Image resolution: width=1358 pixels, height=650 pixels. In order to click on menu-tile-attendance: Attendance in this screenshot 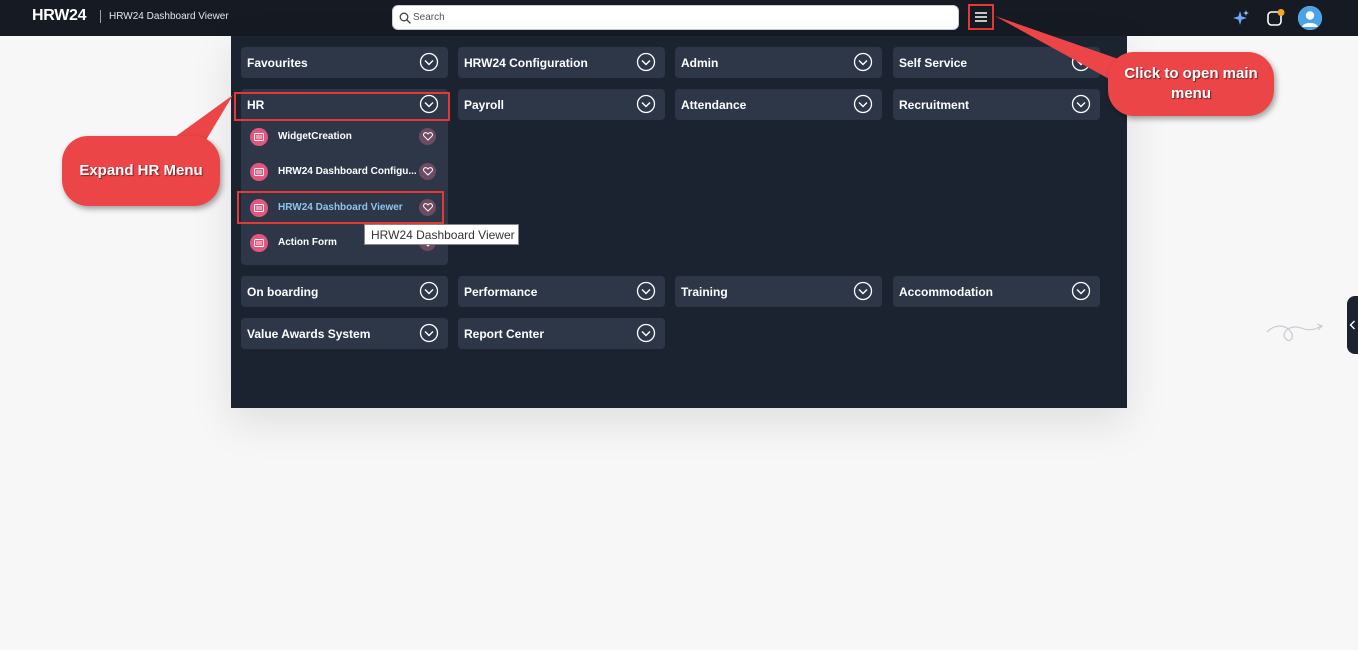, I will do `click(778, 104)`.